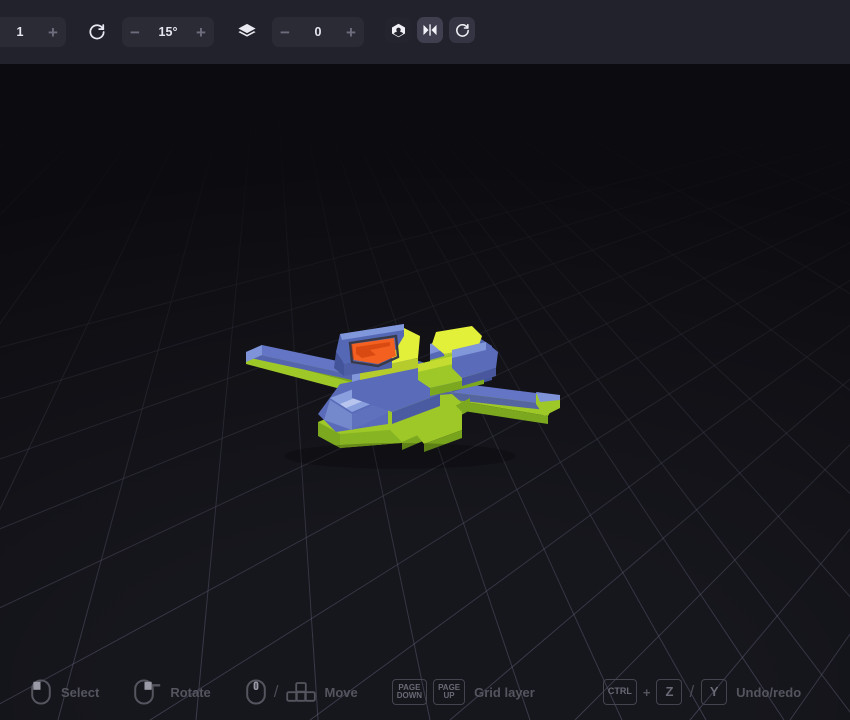 The image size is (850, 720). I want to click on rotate-angle-decrement: −, so click(135, 32).